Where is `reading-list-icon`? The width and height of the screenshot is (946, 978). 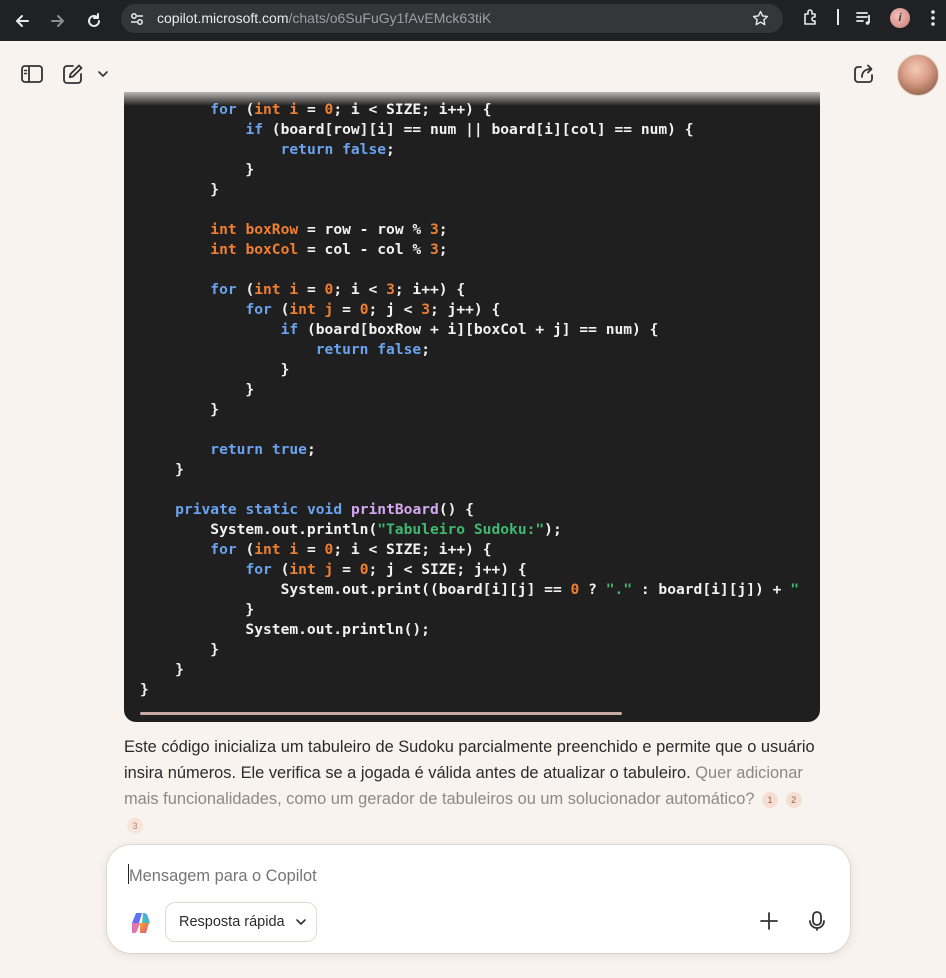
reading-list-icon is located at coordinates (864, 18).